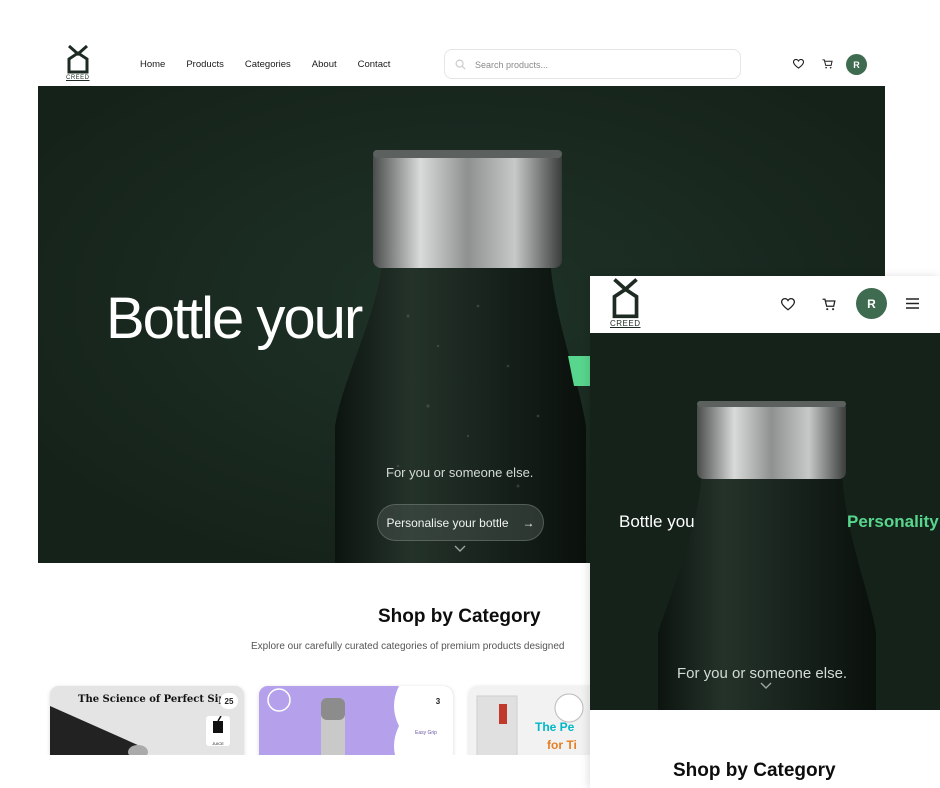 The width and height of the screenshot is (940, 788). I want to click on menu-button, so click(912, 303).